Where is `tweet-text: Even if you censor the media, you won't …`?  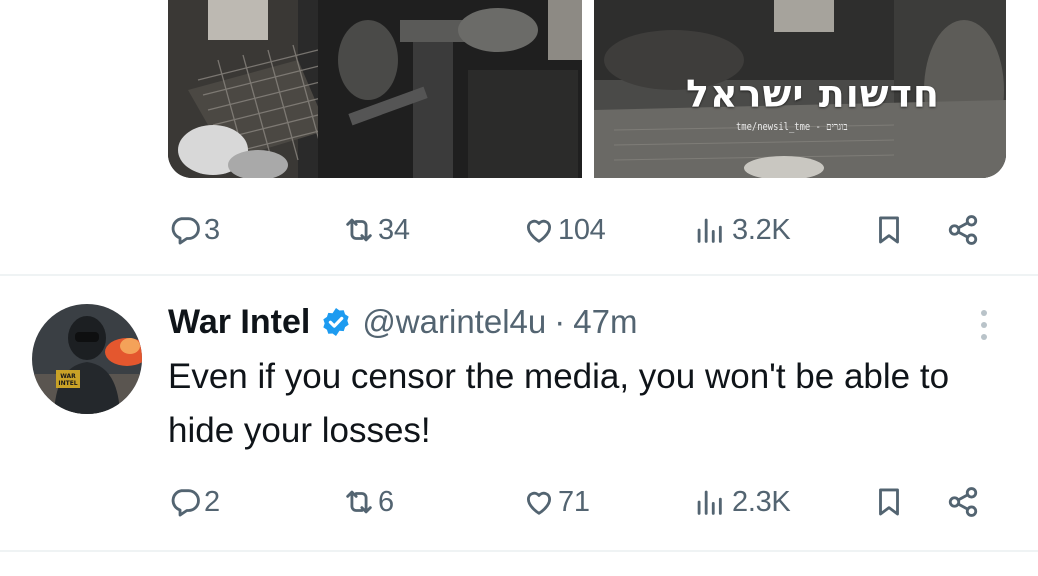 tweet-text: Even if you censor the media, you won't … is located at coordinates (559, 403).